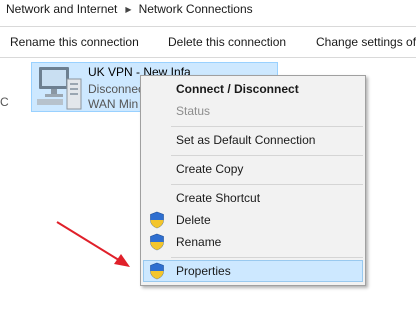  What do you see at coordinates (253, 242) in the screenshot?
I see `menu-item-rename: Rename` at bounding box center [253, 242].